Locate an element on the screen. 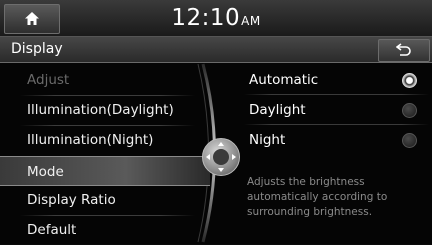 This screenshot has width=432, height=245. option-label: Night is located at coordinates (267, 140).